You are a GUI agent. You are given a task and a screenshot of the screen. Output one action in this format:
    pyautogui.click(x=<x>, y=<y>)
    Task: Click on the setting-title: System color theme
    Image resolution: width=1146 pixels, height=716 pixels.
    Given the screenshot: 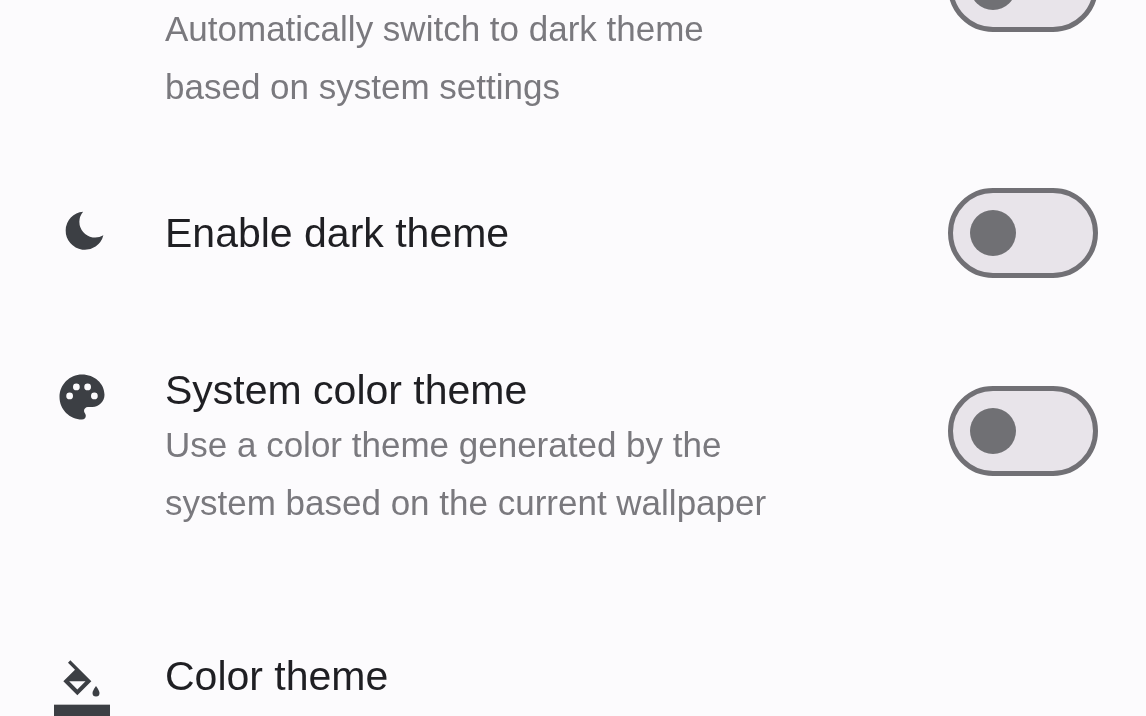 What is the action you would take?
    pyautogui.click(x=347, y=390)
    